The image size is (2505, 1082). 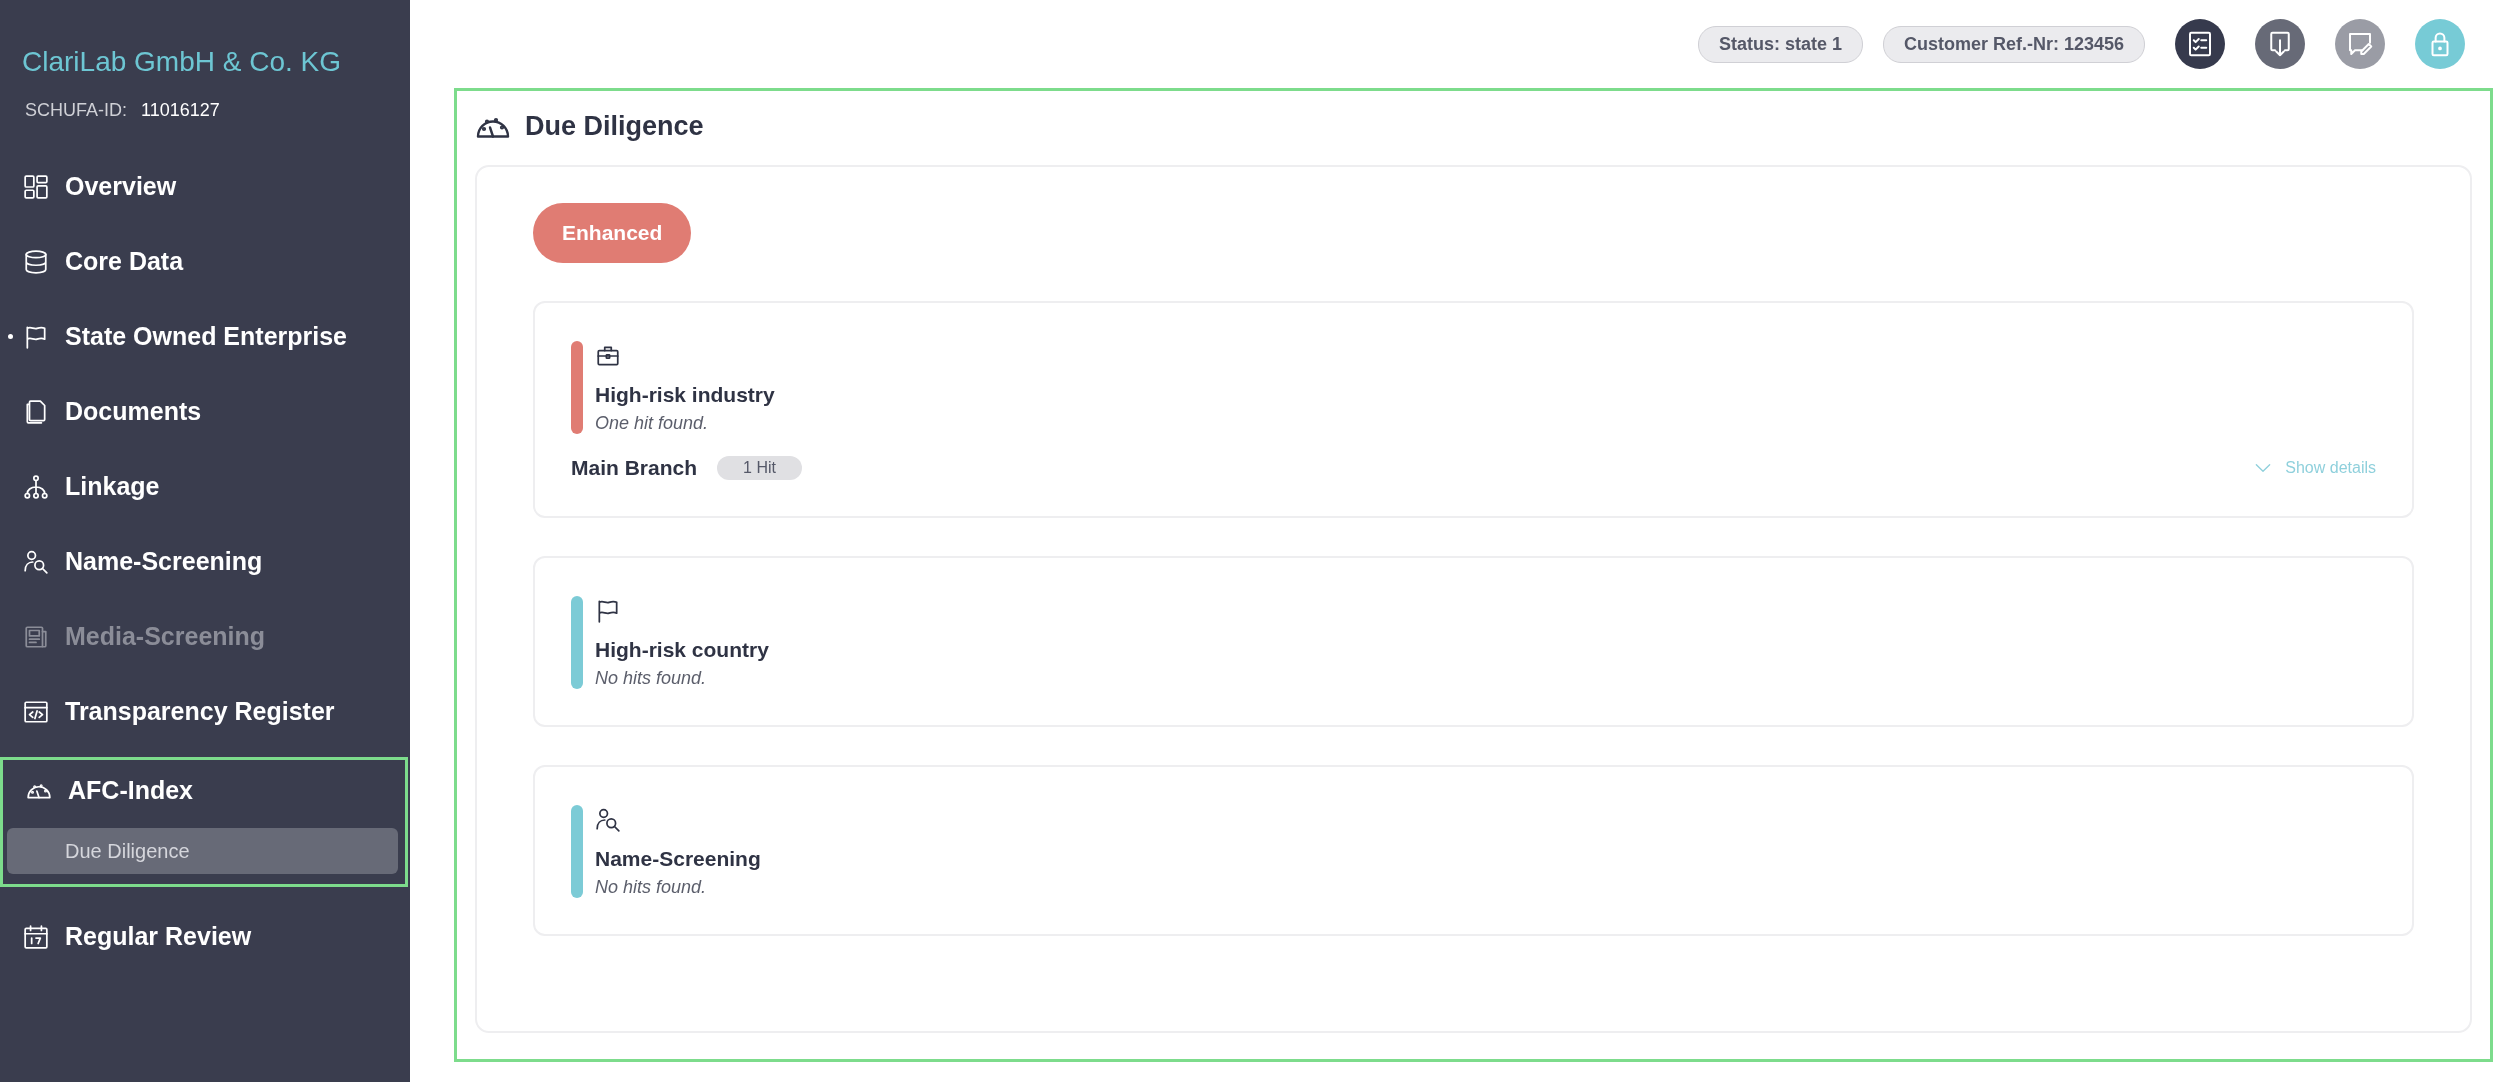 I want to click on check-result: One hit found., so click(x=652, y=423).